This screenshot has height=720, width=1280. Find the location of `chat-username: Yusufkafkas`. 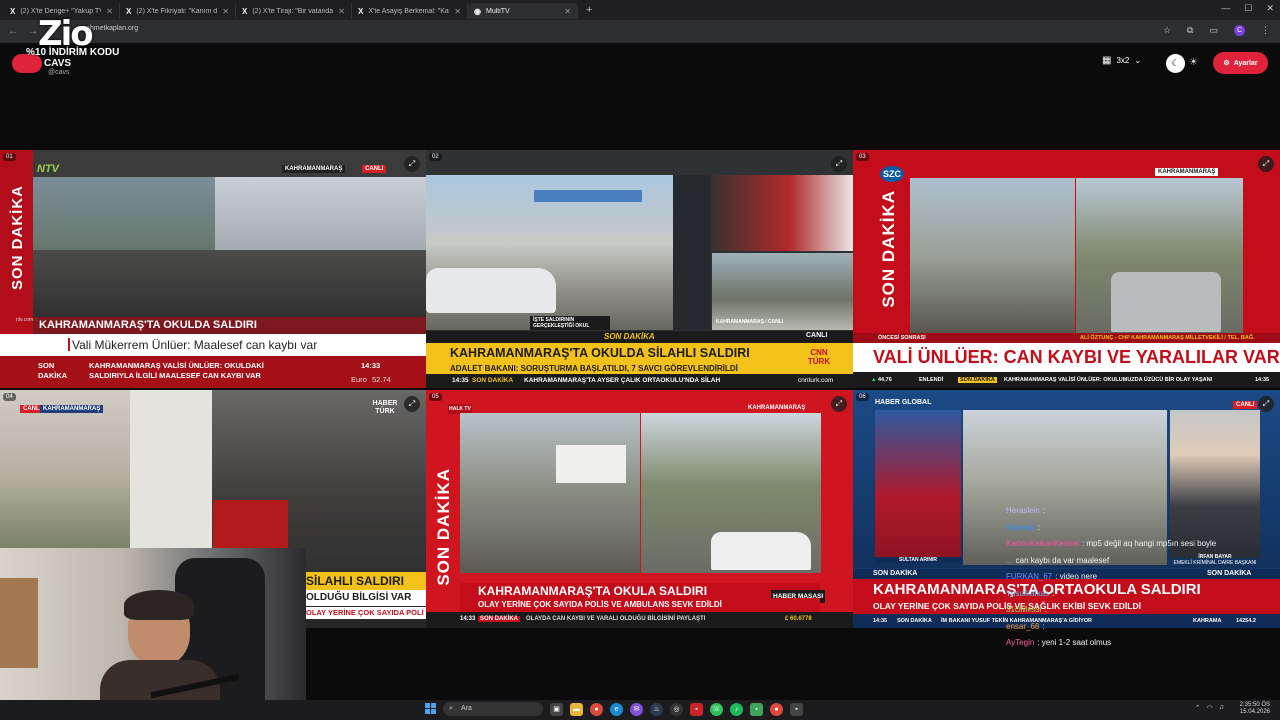

chat-username: Yusufkafkas is located at coordinates (1027, 593).